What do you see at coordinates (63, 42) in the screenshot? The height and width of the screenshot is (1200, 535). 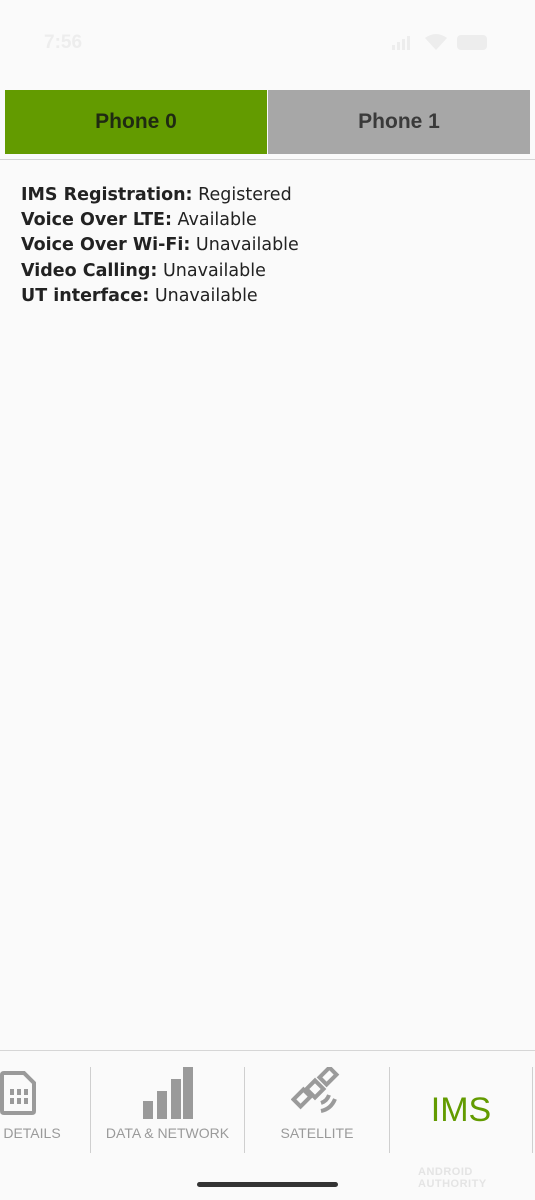 I see `status-time: 7:56` at bounding box center [63, 42].